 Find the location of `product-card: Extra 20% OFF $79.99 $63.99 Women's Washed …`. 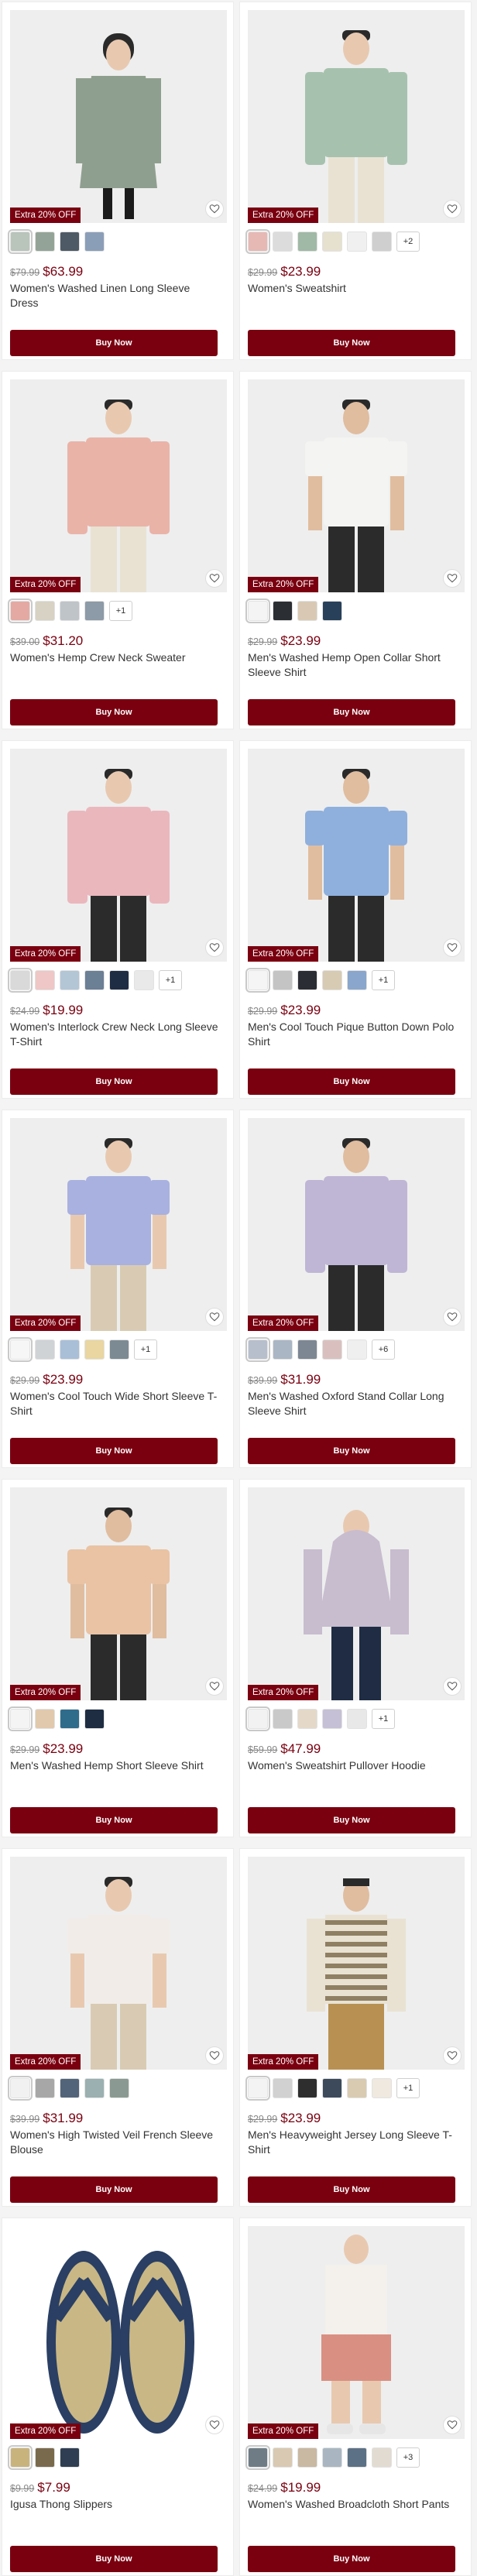

product-card: Extra 20% OFF $79.99 $63.99 Women's Washed … is located at coordinates (118, 181).